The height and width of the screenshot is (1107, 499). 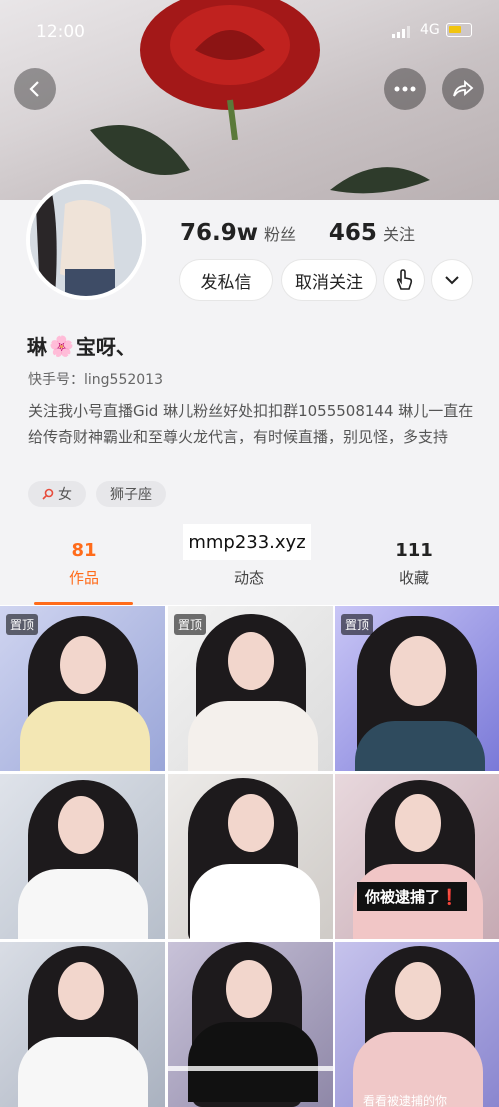 What do you see at coordinates (412, 896) in the screenshot?
I see `video-caption: 你被逮捕了❗` at bounding box center [412, 896].